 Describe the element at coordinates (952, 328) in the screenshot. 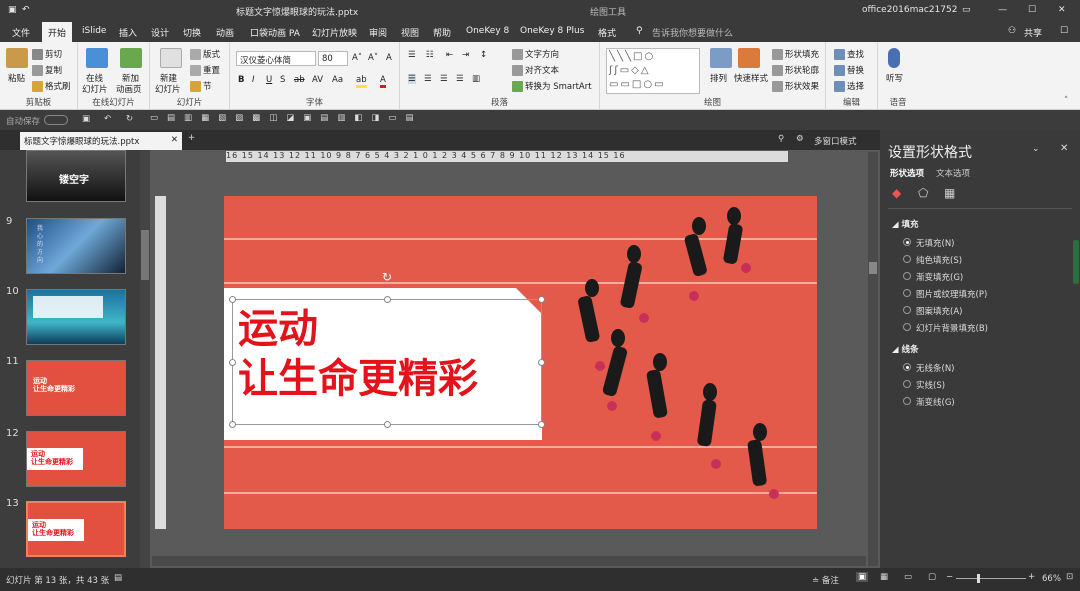

I see `fill-option-label: 幻灯片背景填充(B)` at that location.